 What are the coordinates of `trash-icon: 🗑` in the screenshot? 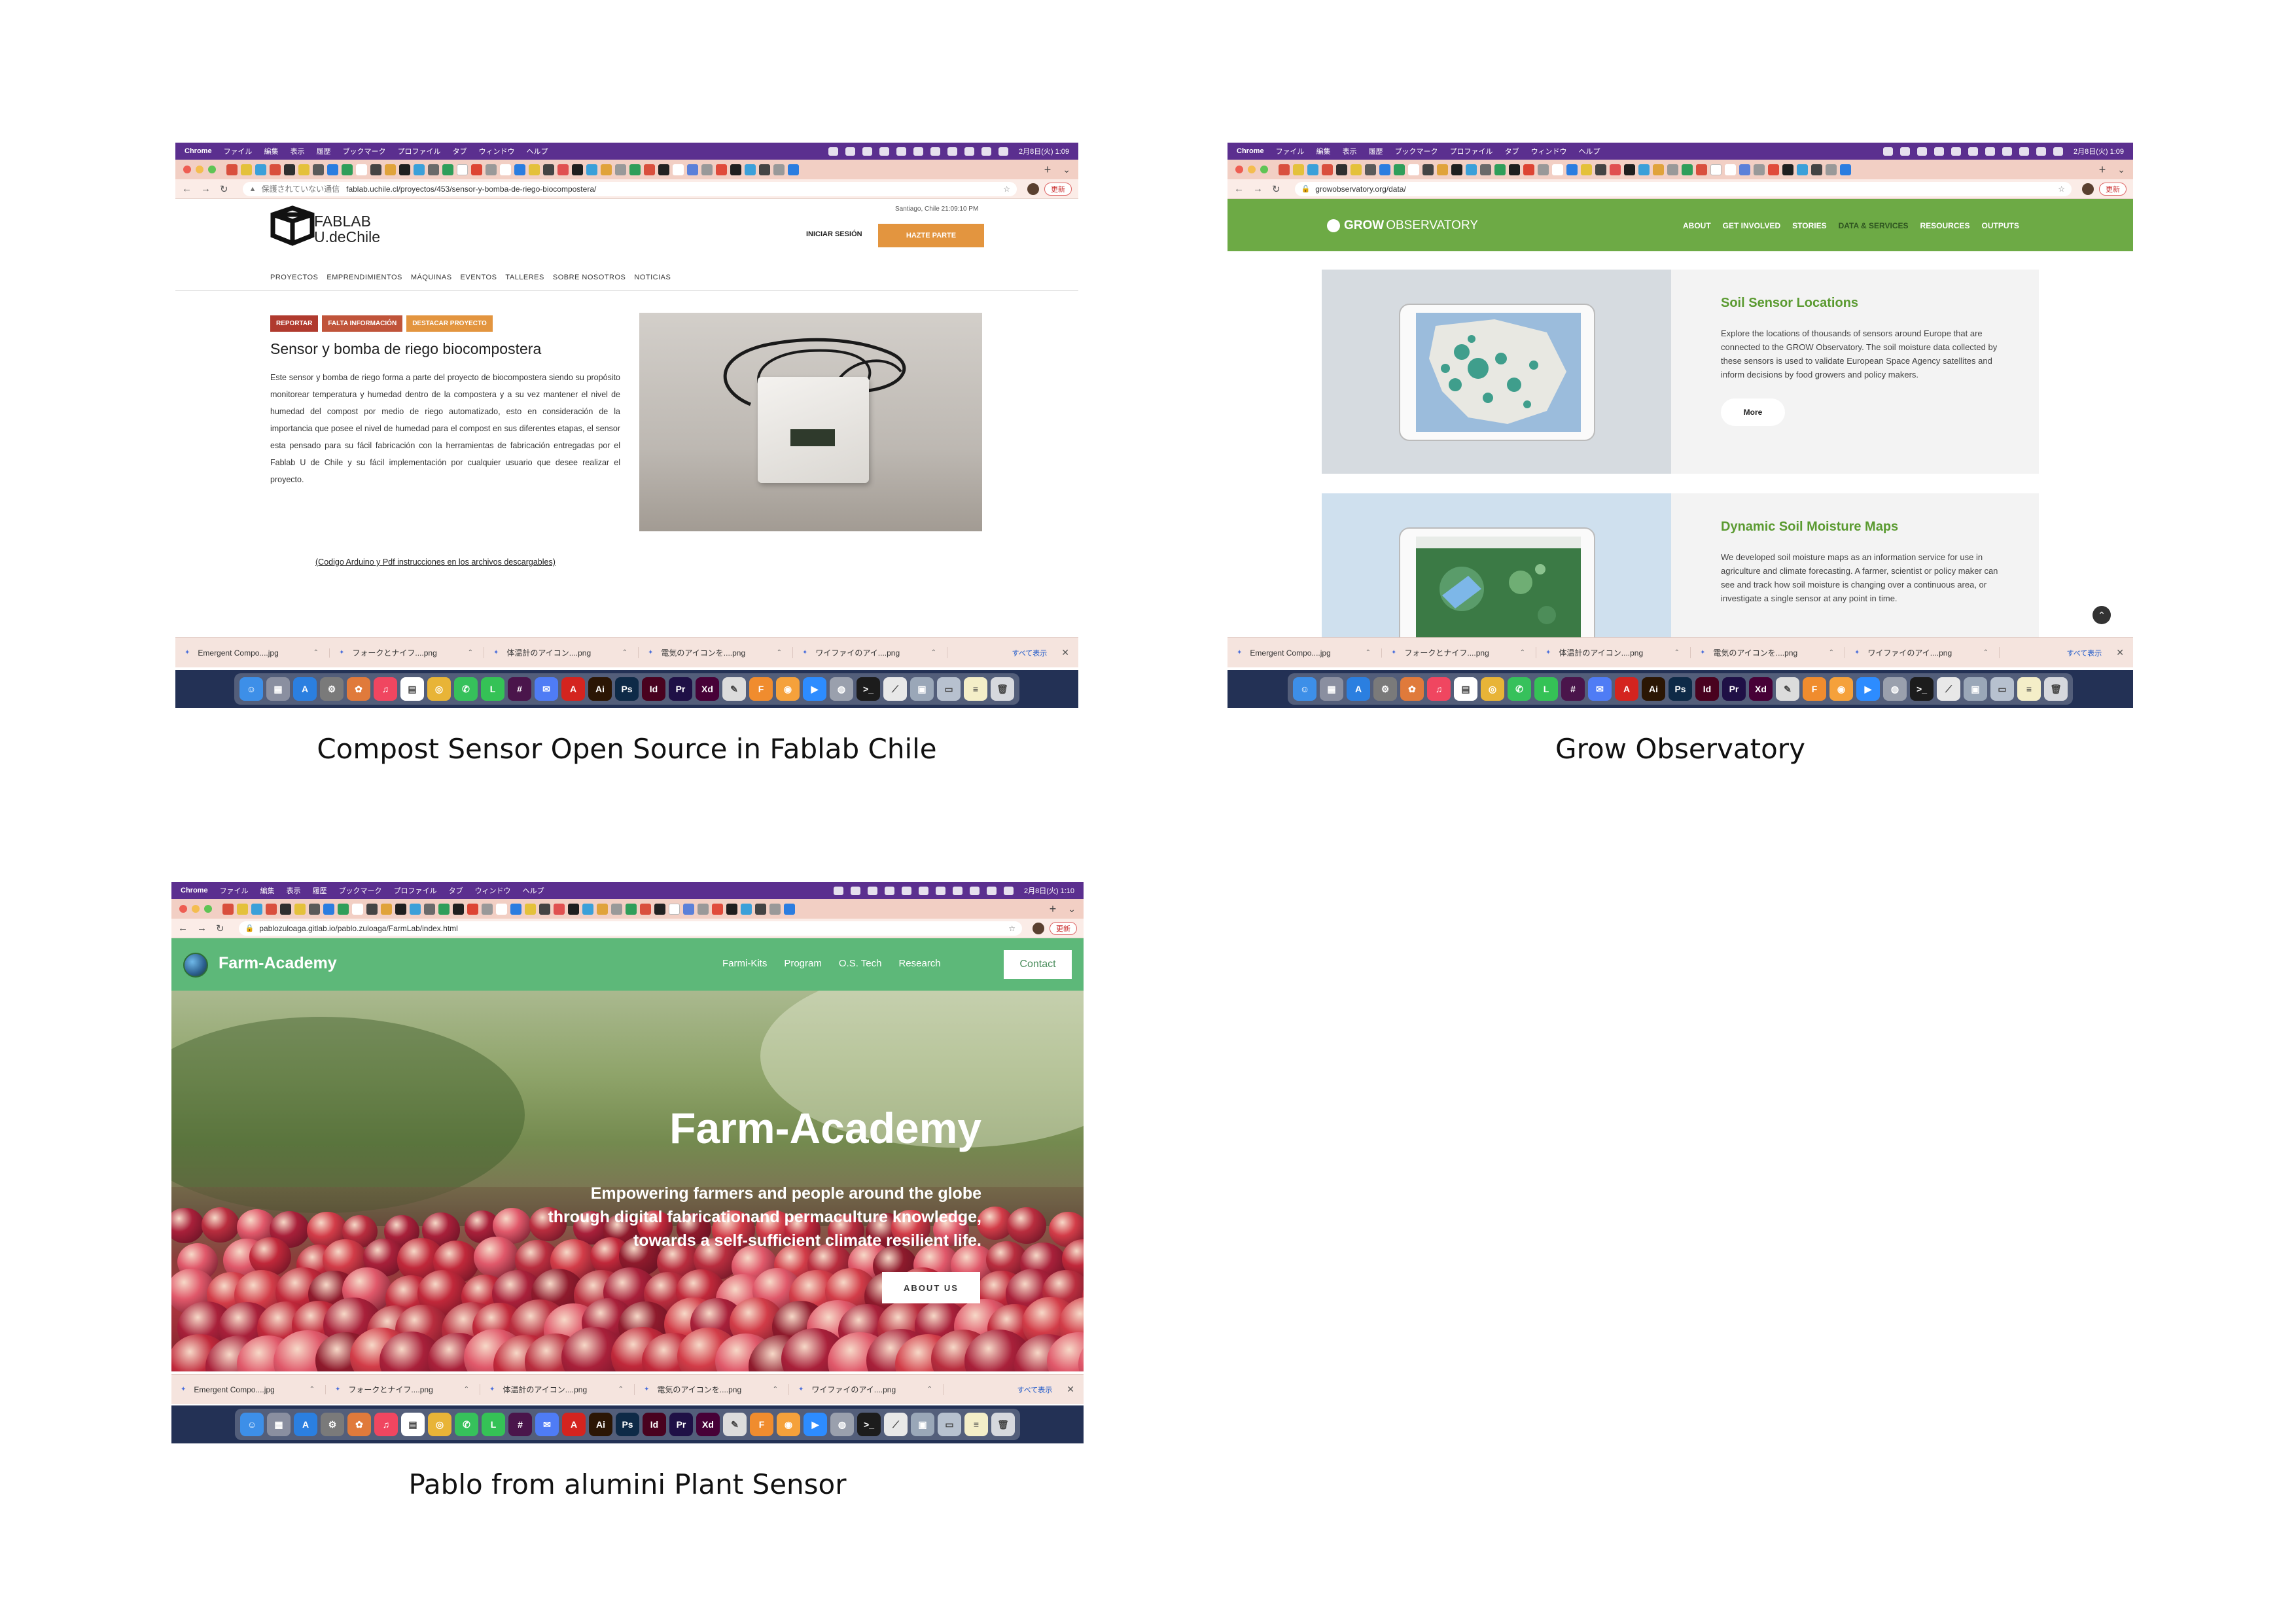 It's located at (1002, 689).